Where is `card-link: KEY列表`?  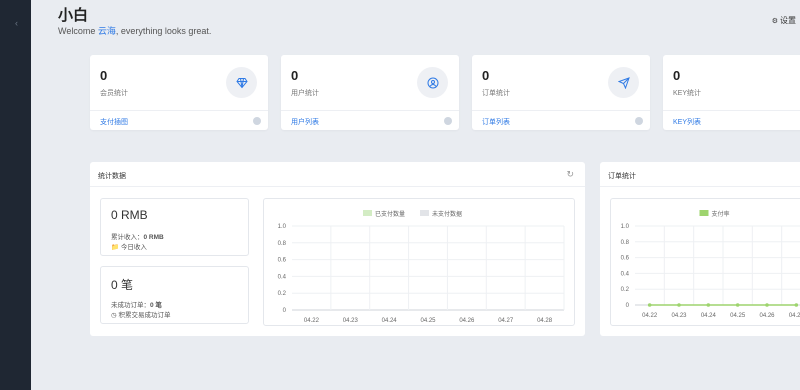 card-link: KEY列表 is located at coordinates (687, 122).